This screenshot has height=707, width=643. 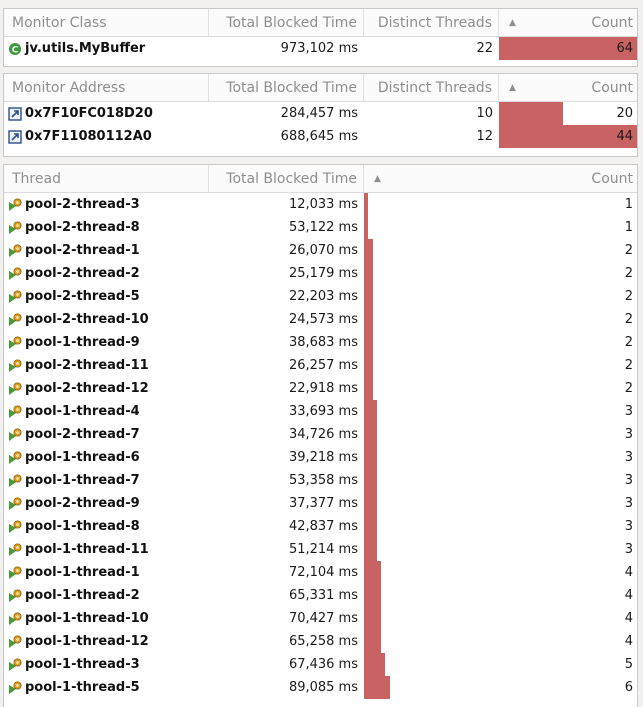 What do you see at coordinates (568, 48) in the screenshot?
I see `count-cell: 64` at bounding box center [568, 48].